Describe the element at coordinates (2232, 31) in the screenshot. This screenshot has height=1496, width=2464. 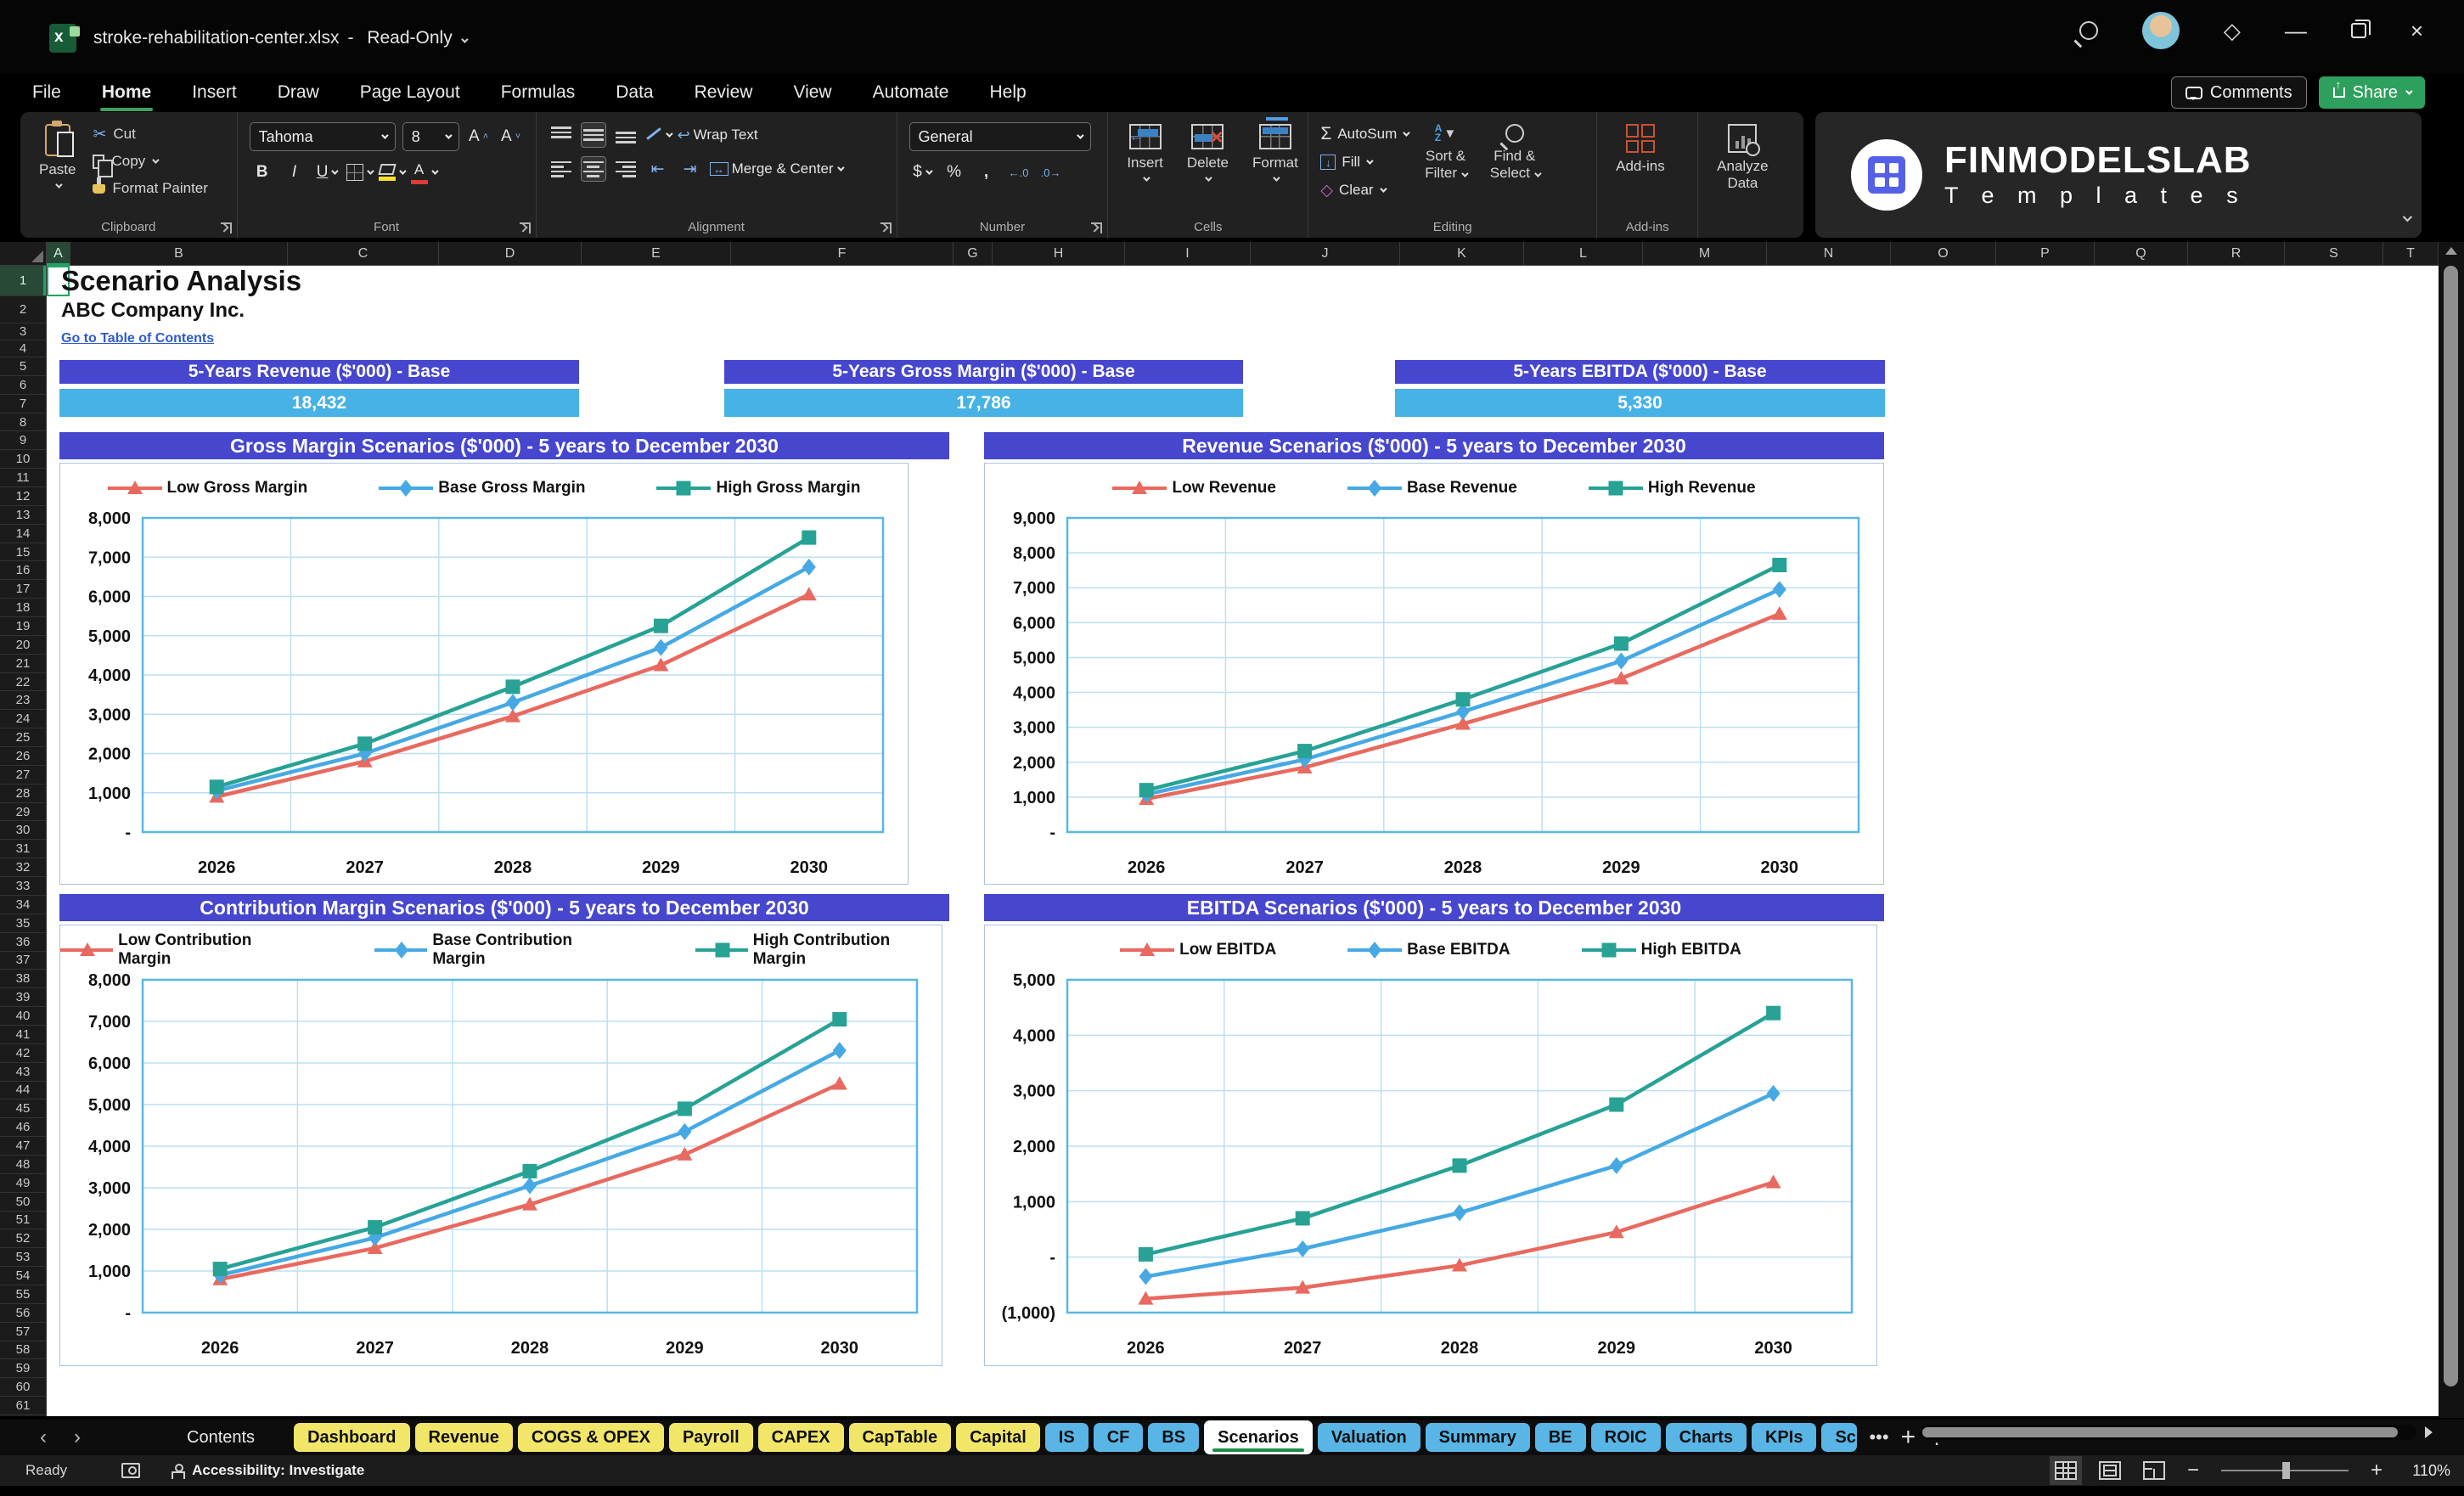
I see `diamond-icon: ◇` at that location.